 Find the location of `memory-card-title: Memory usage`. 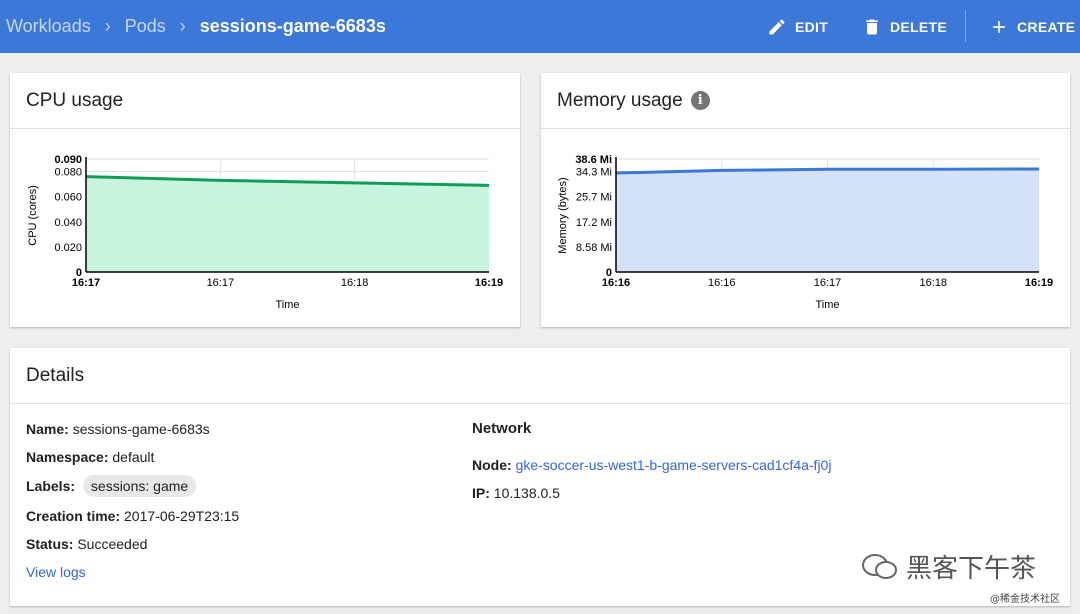

memory-card-title: Memory usage is located at coordinates (620, 100).